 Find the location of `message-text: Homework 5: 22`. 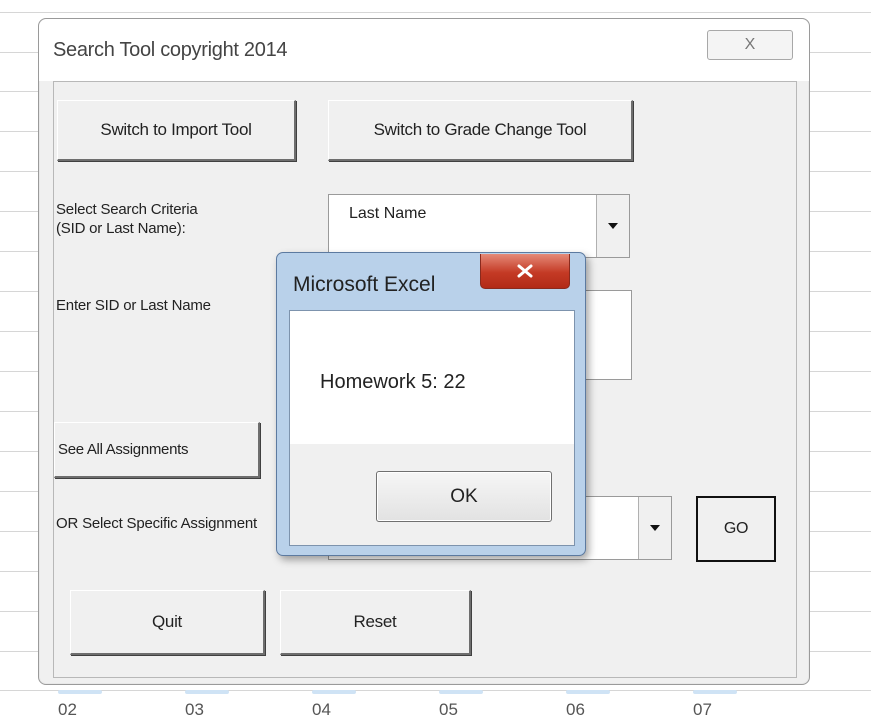

message-text: Homework 5: 22 is located at coordinates (393, 382).